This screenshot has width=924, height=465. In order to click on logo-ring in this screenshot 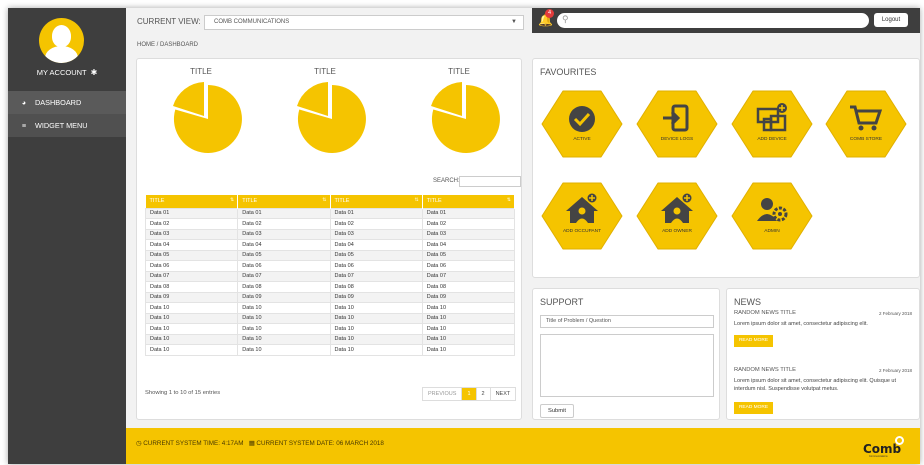, I will do `click(899, 440)`.